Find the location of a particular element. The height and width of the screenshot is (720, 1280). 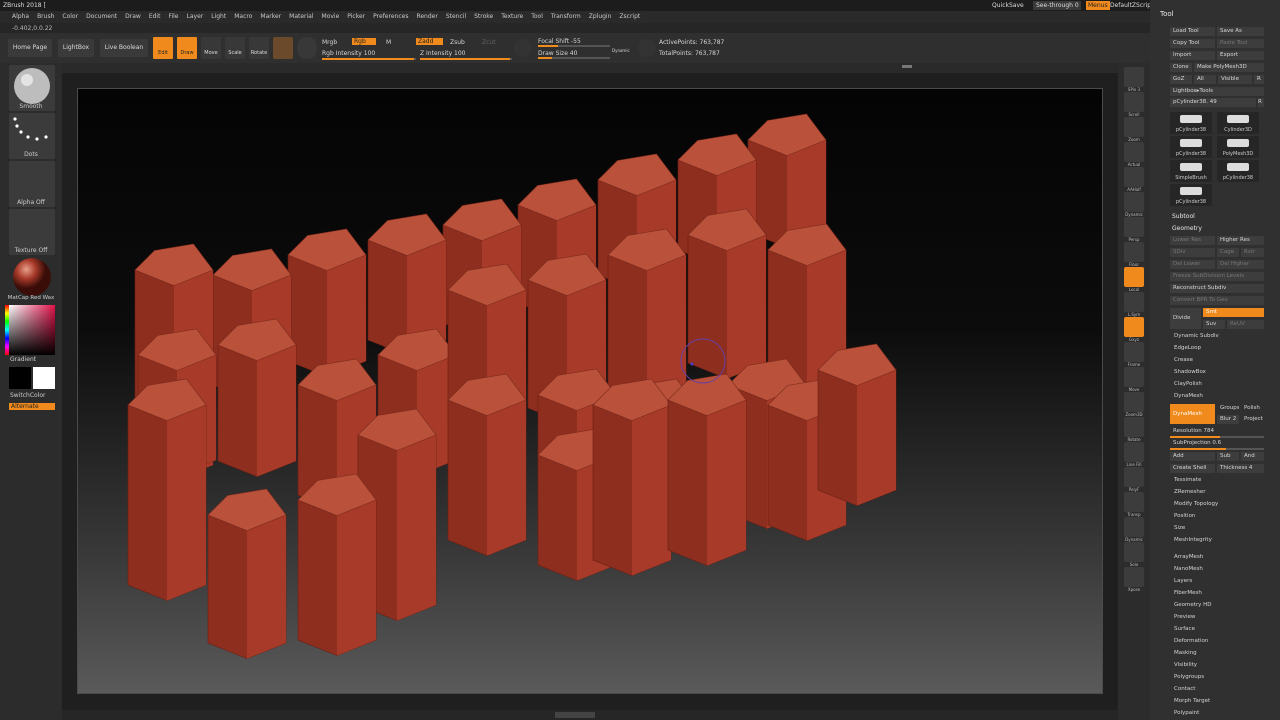

goz-button: GoZ is located at coordinates (1181, 79).